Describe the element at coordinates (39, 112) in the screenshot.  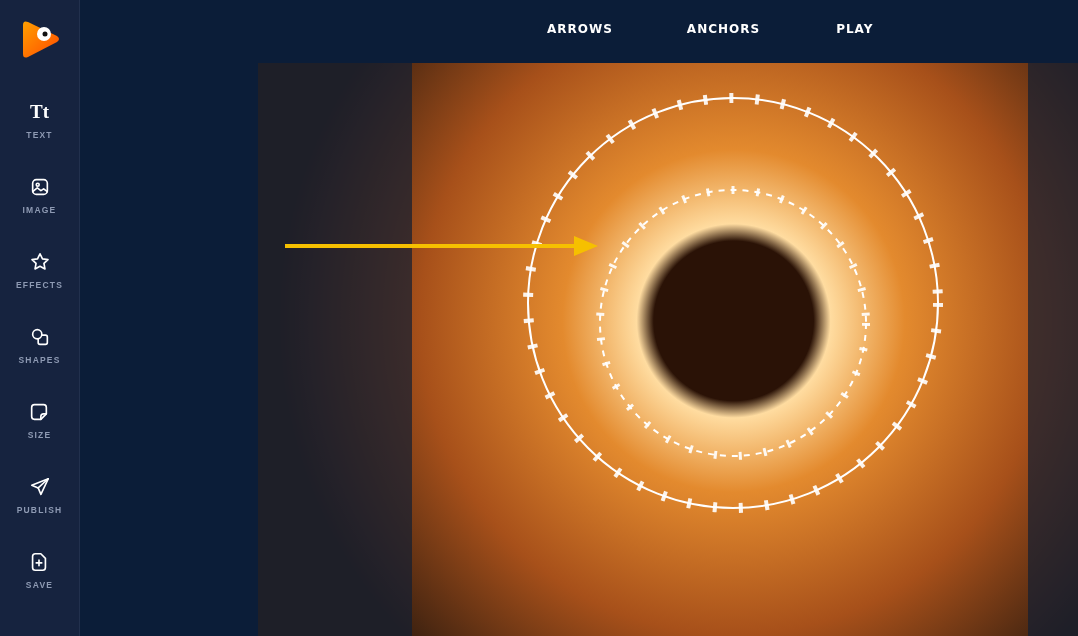
I see `text-icon: Tt` at that location.